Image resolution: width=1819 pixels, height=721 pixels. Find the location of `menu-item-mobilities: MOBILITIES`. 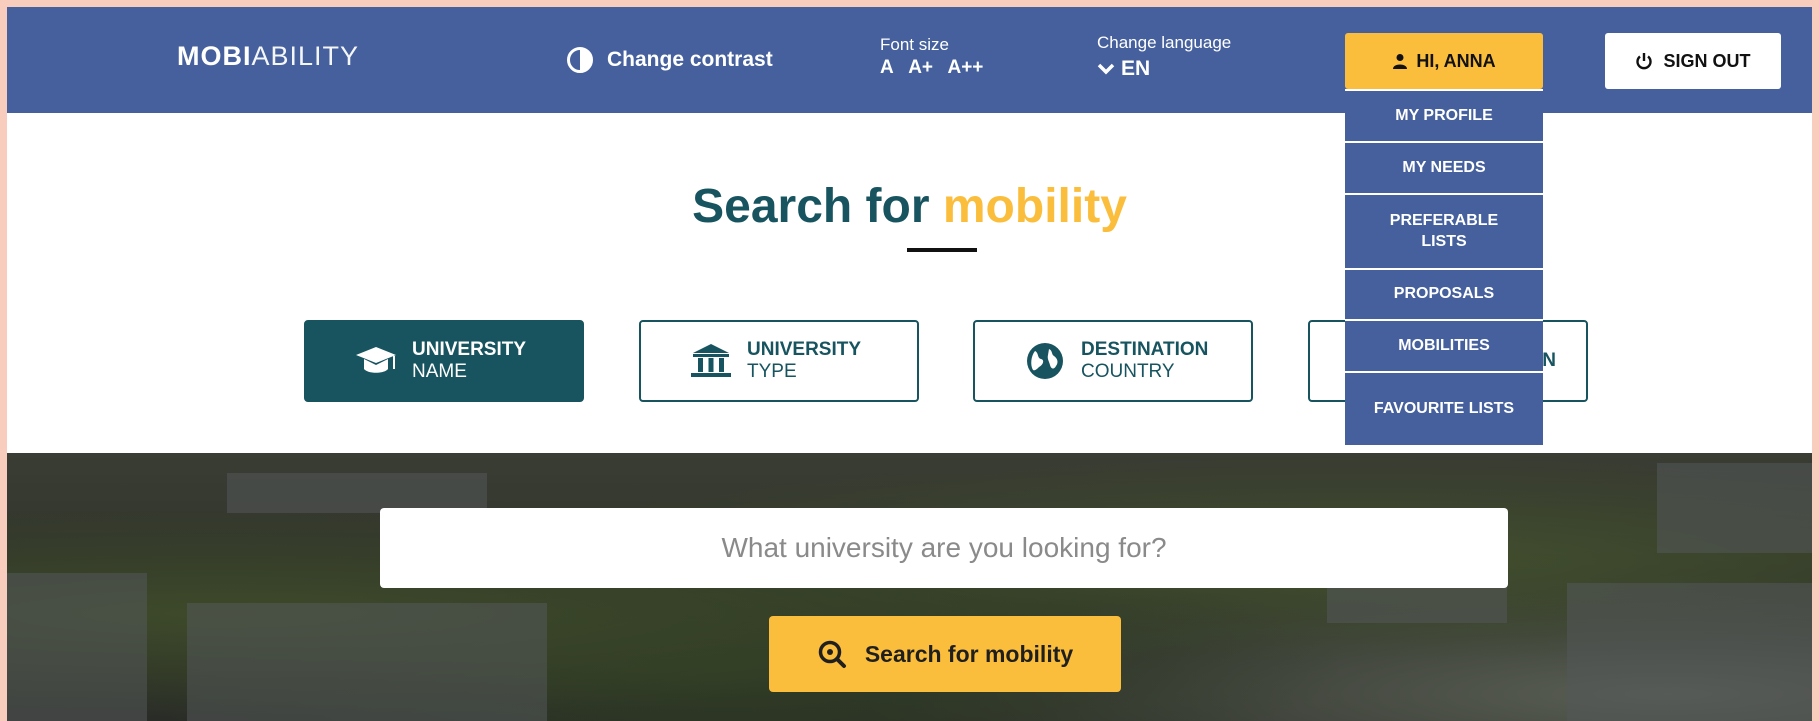

menu-item-mobilities: MOBILITIES is located at coordinates (1444, 345).